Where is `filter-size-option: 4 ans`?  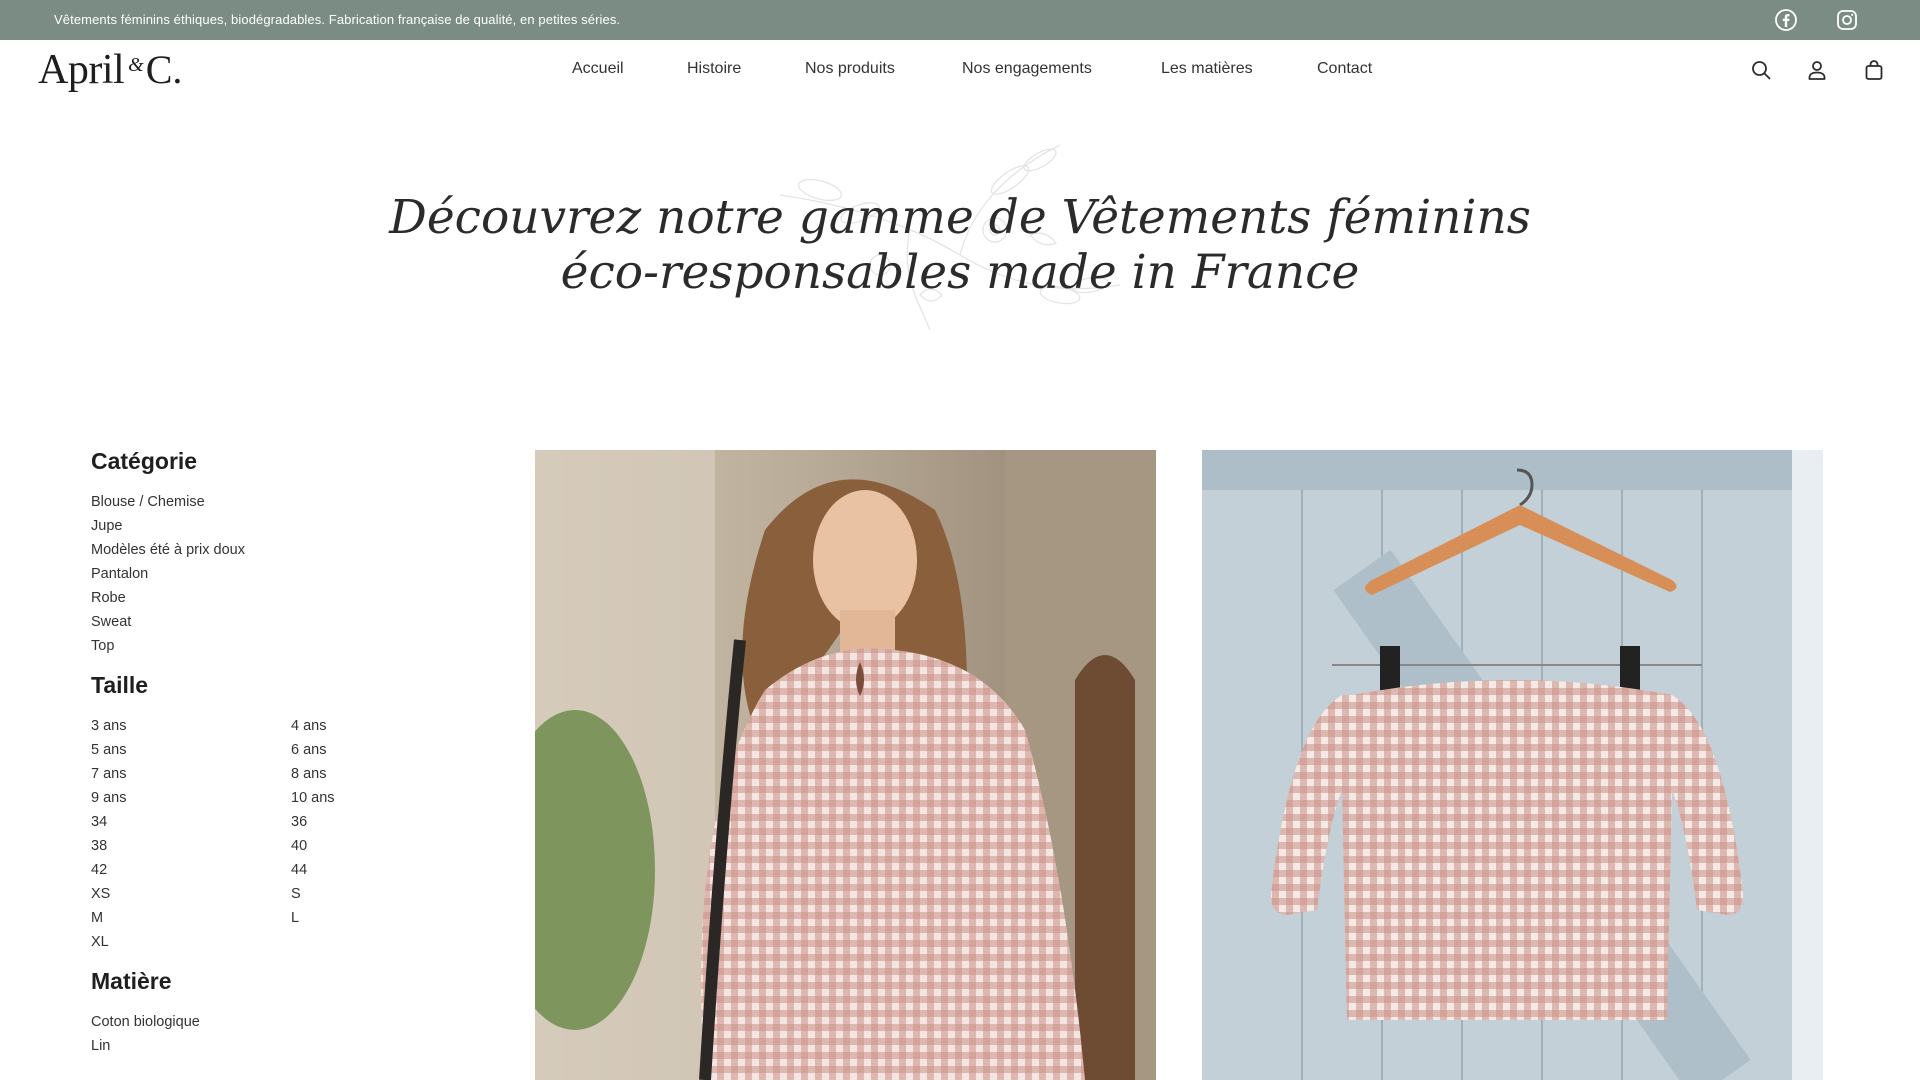
filter-size-option: 4 ans is located at coordinates (371, 726).